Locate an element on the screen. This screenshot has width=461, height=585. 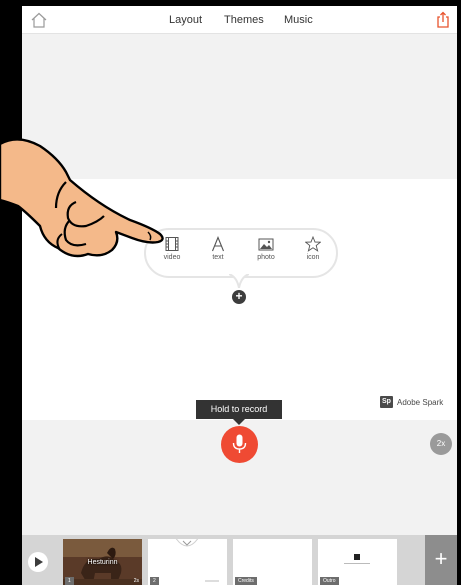
slide-2-watermark is located at coordinates (212, 581).